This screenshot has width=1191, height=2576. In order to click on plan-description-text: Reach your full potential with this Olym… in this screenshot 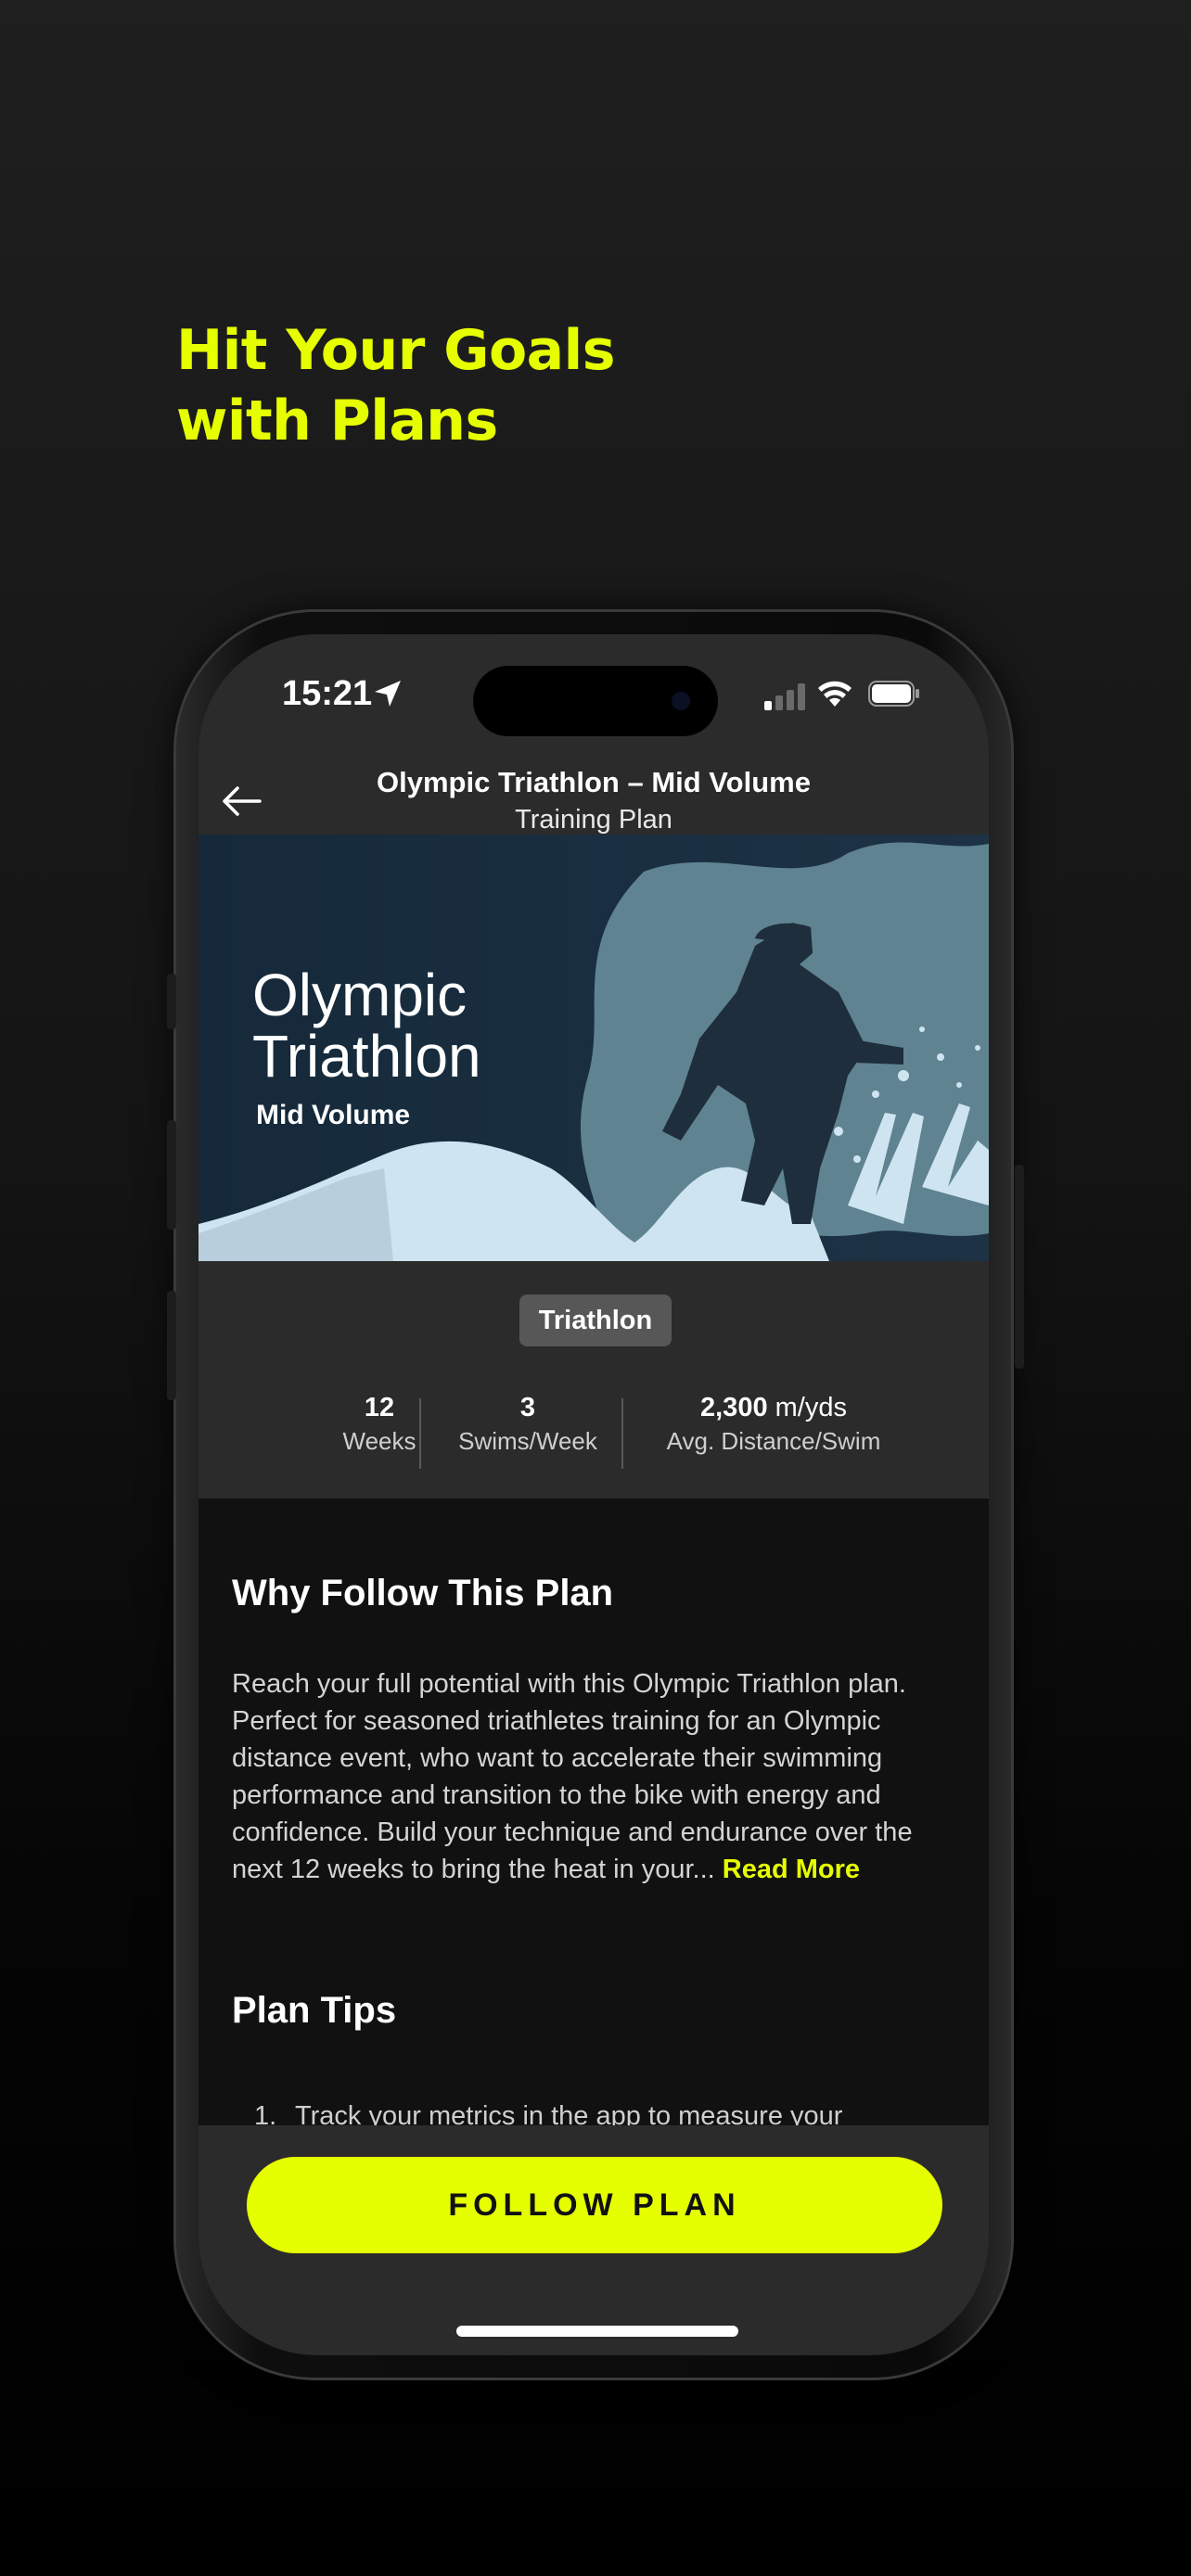, I will do `click(572, 1776)`.